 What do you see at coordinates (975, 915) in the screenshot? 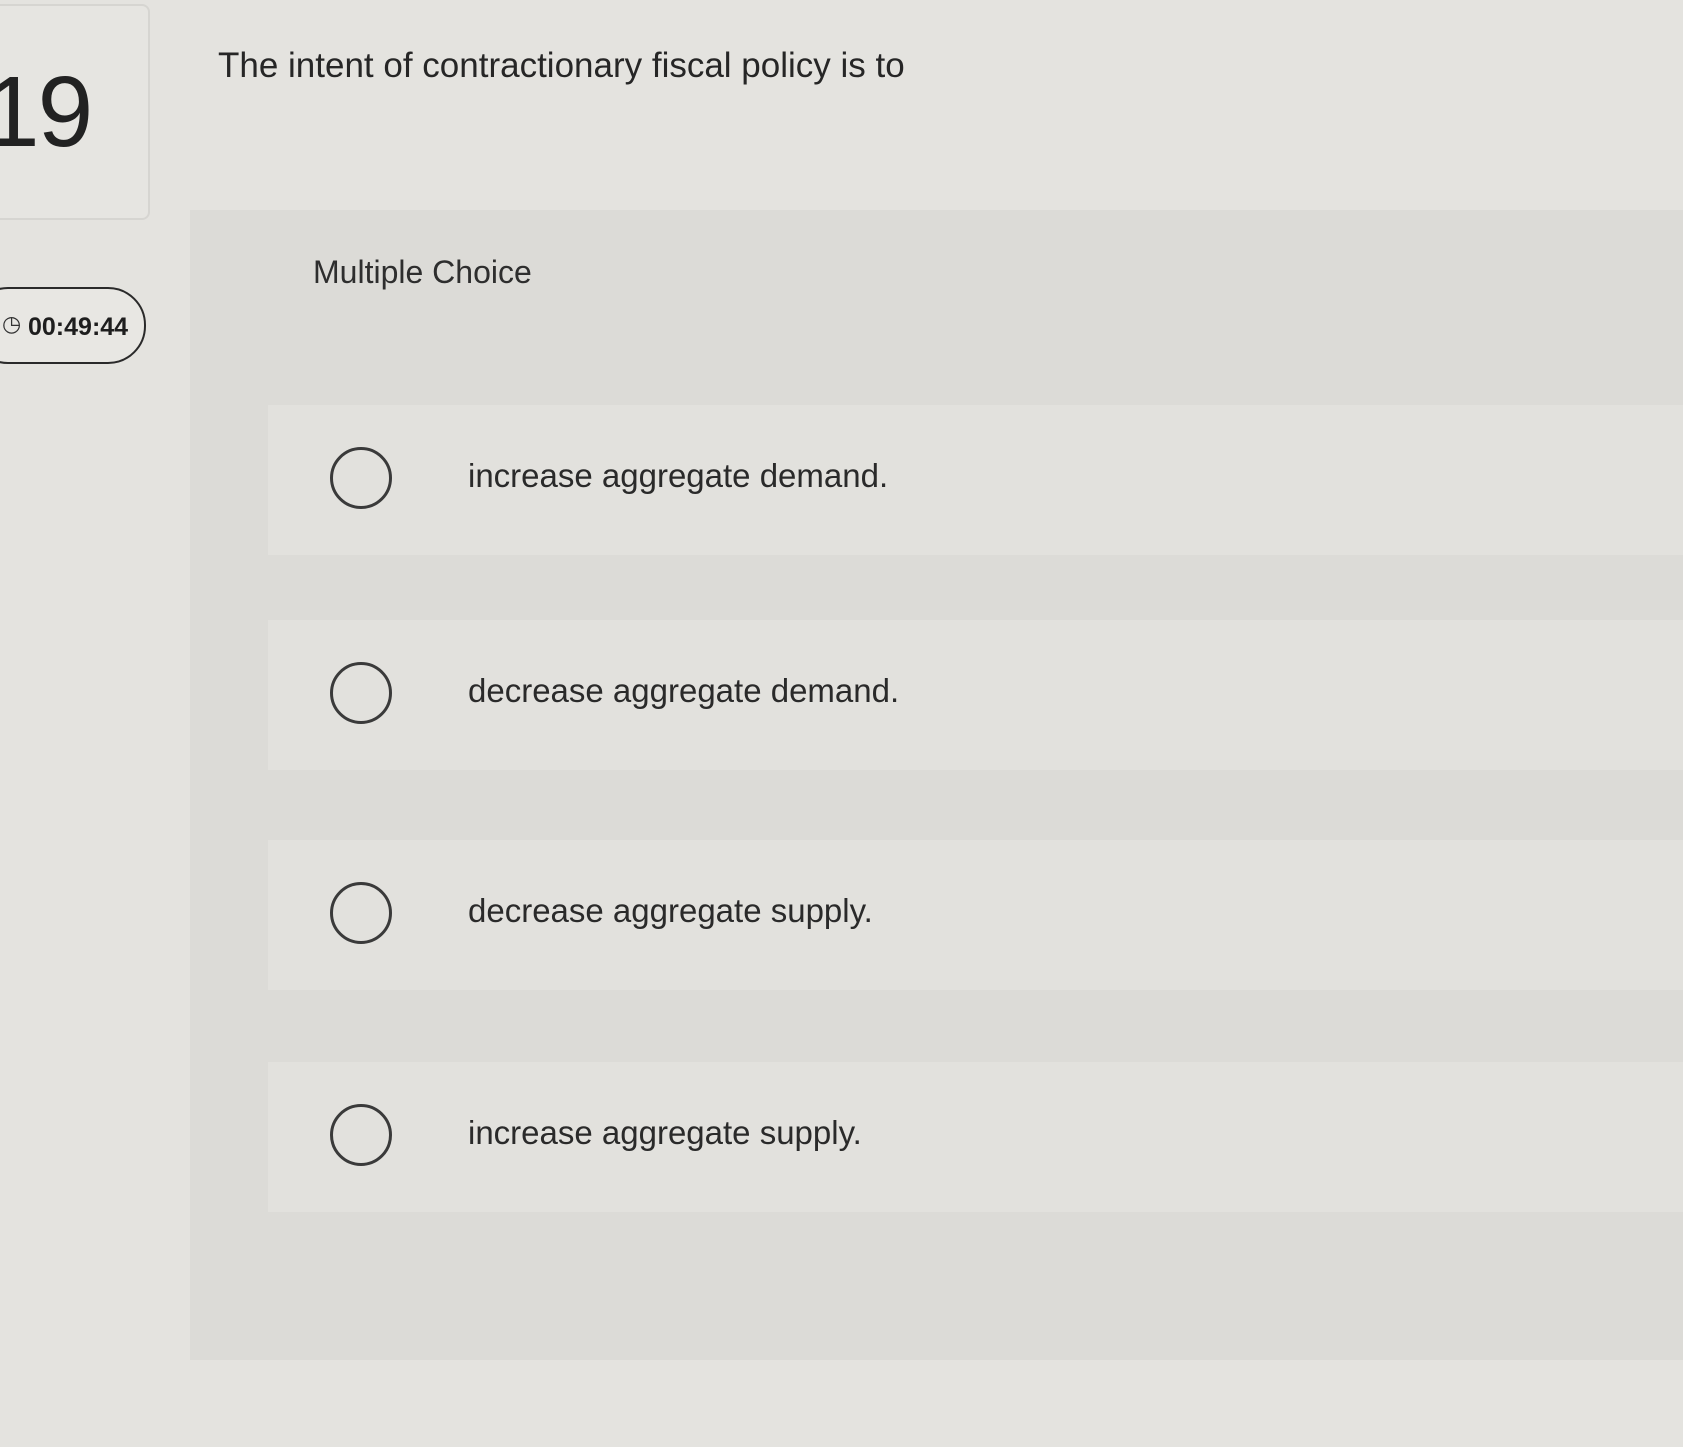
I see `answer-option-3: decrease aggregate supply.` at bounding box center [975, 915].